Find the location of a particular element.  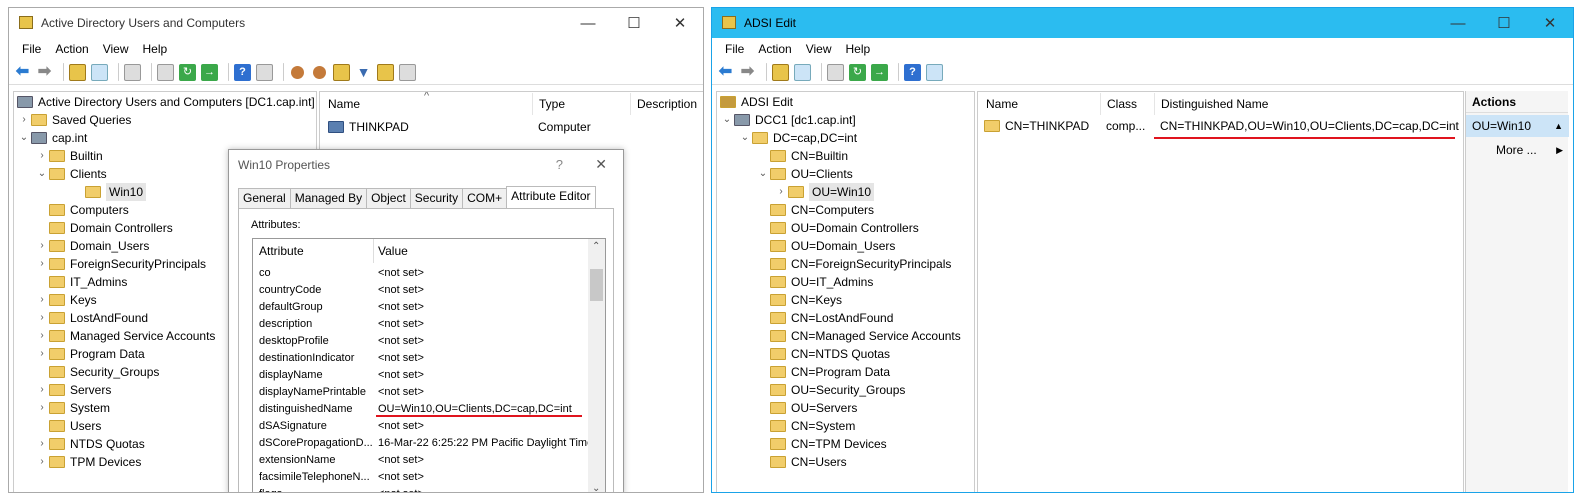

attr-name: description is located at coordinates (285, 324).